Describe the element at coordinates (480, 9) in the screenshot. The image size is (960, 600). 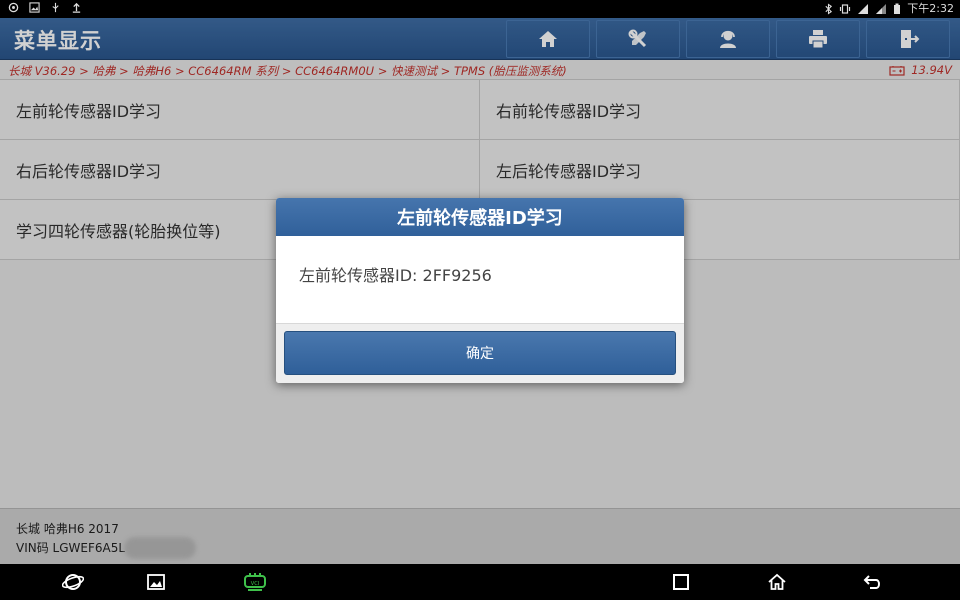
I see `status-bar: 下午2:32` at that location.